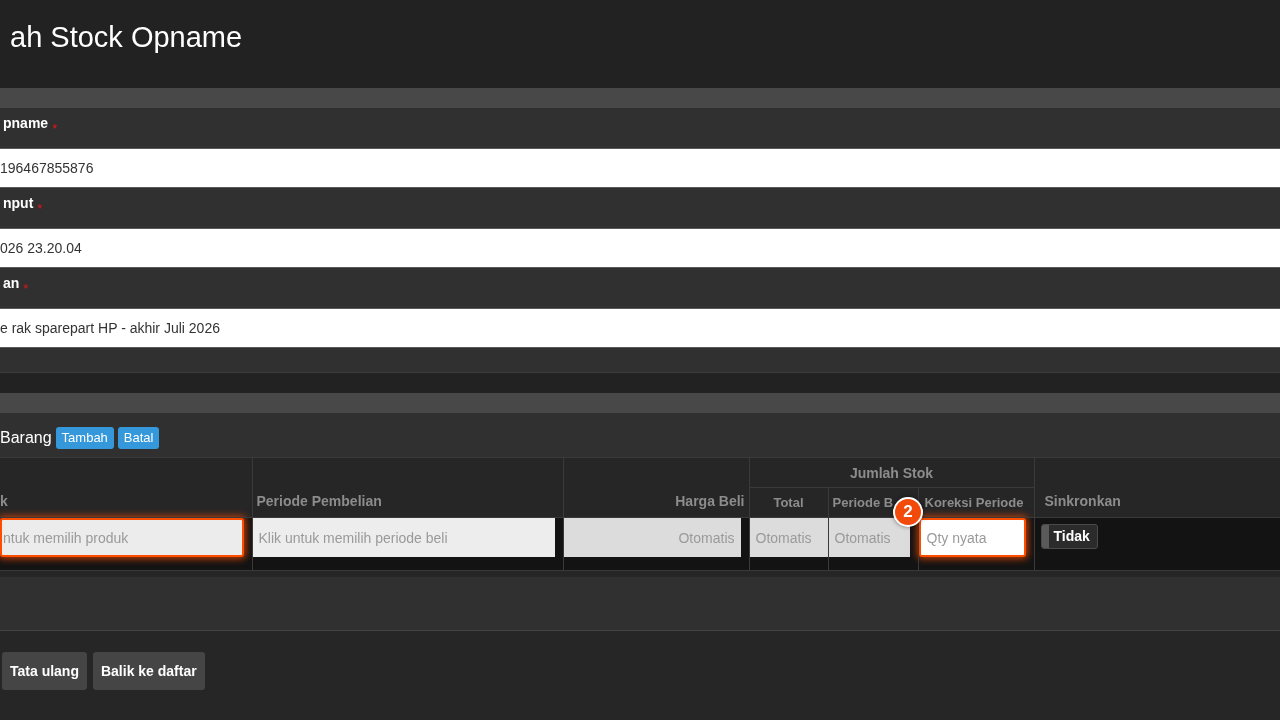 The width and height of the screenshot is (1280, 720). Describe the element at coordinates (891, 472) in the screenshot. I see `column-header: Jumlah Stok` at that location.